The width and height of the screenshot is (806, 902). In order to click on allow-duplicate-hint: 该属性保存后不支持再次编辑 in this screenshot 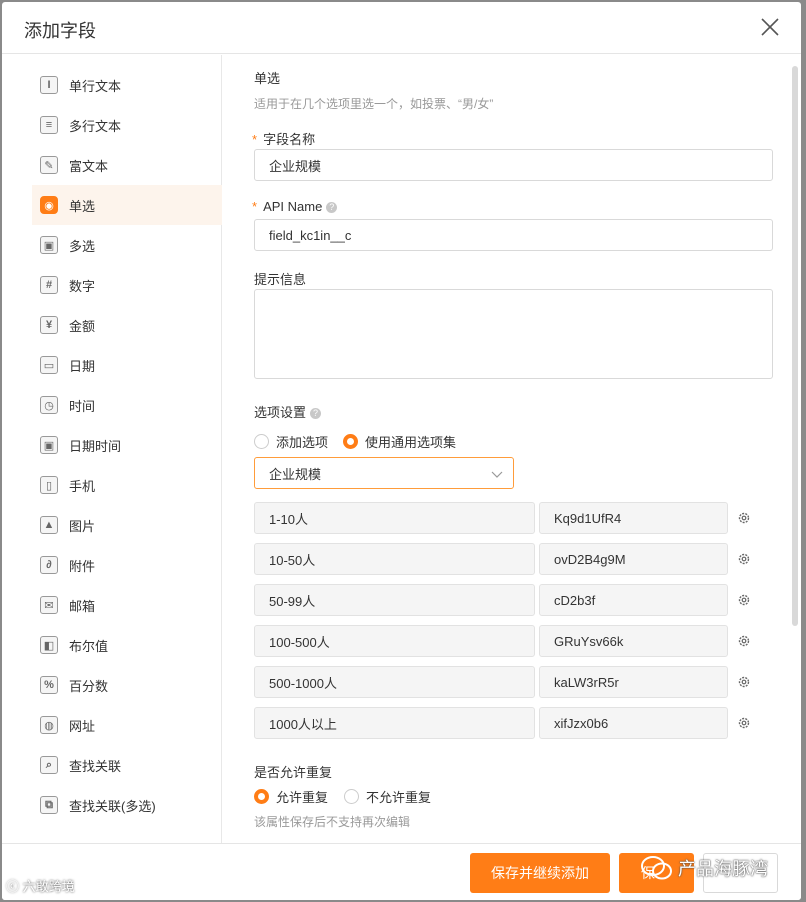, I will do `click(332, 822)`.